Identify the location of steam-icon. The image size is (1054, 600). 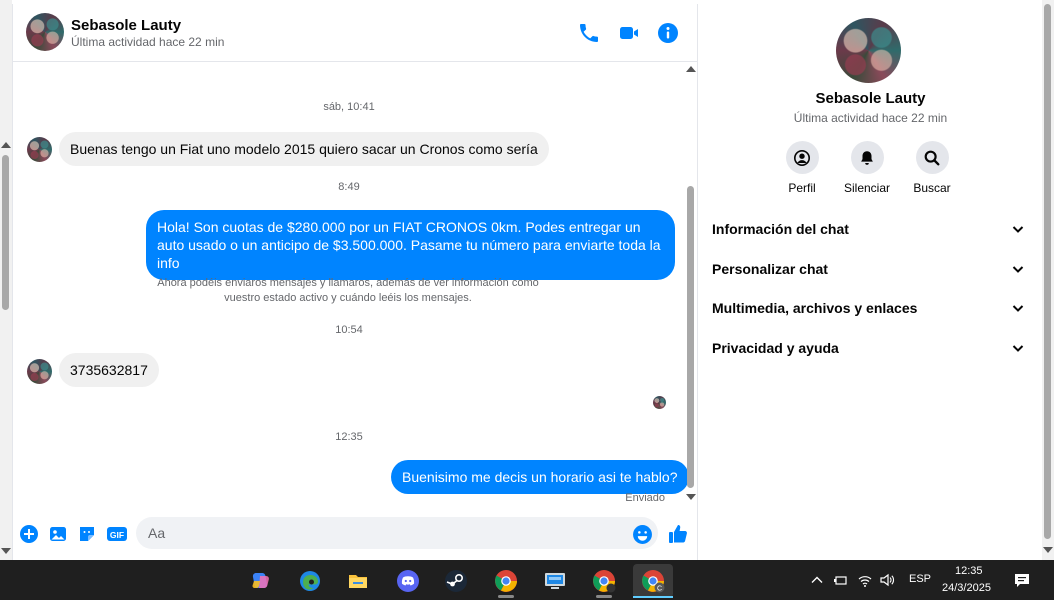
(456, 581).